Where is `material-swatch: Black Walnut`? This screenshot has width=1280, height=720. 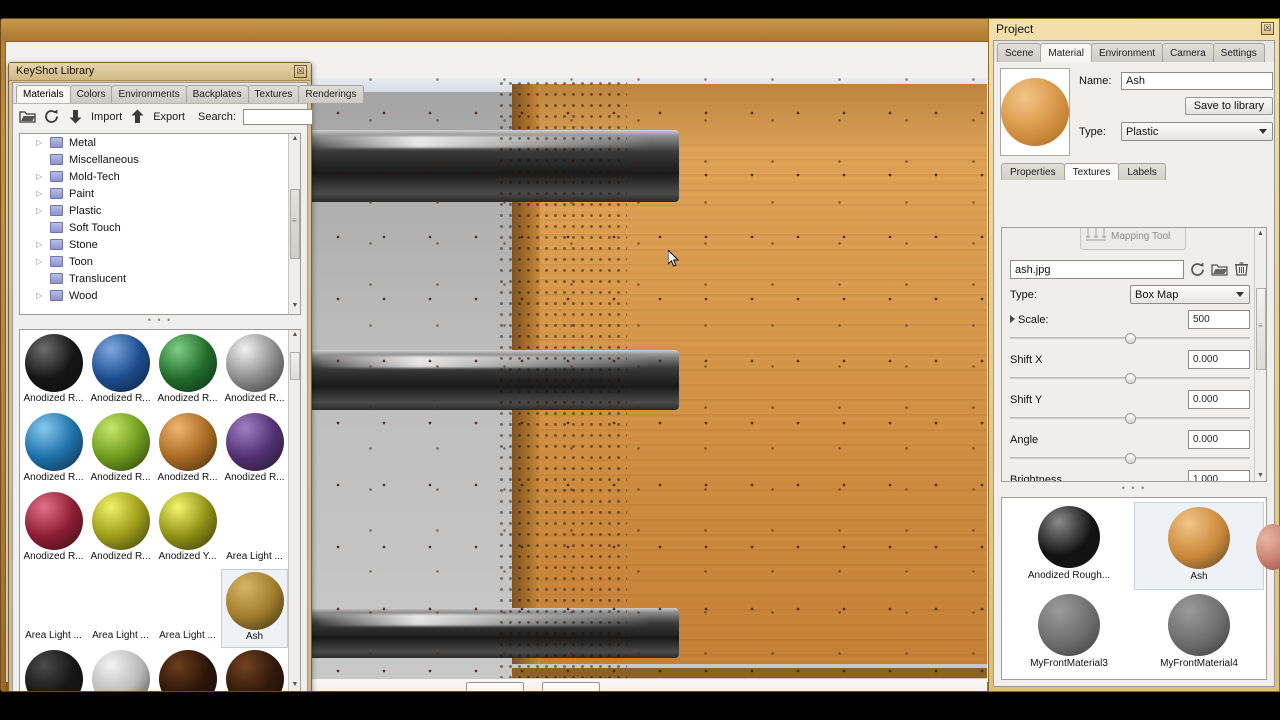 material-swatch: Black Walnut is located at coordinates (187, 669).